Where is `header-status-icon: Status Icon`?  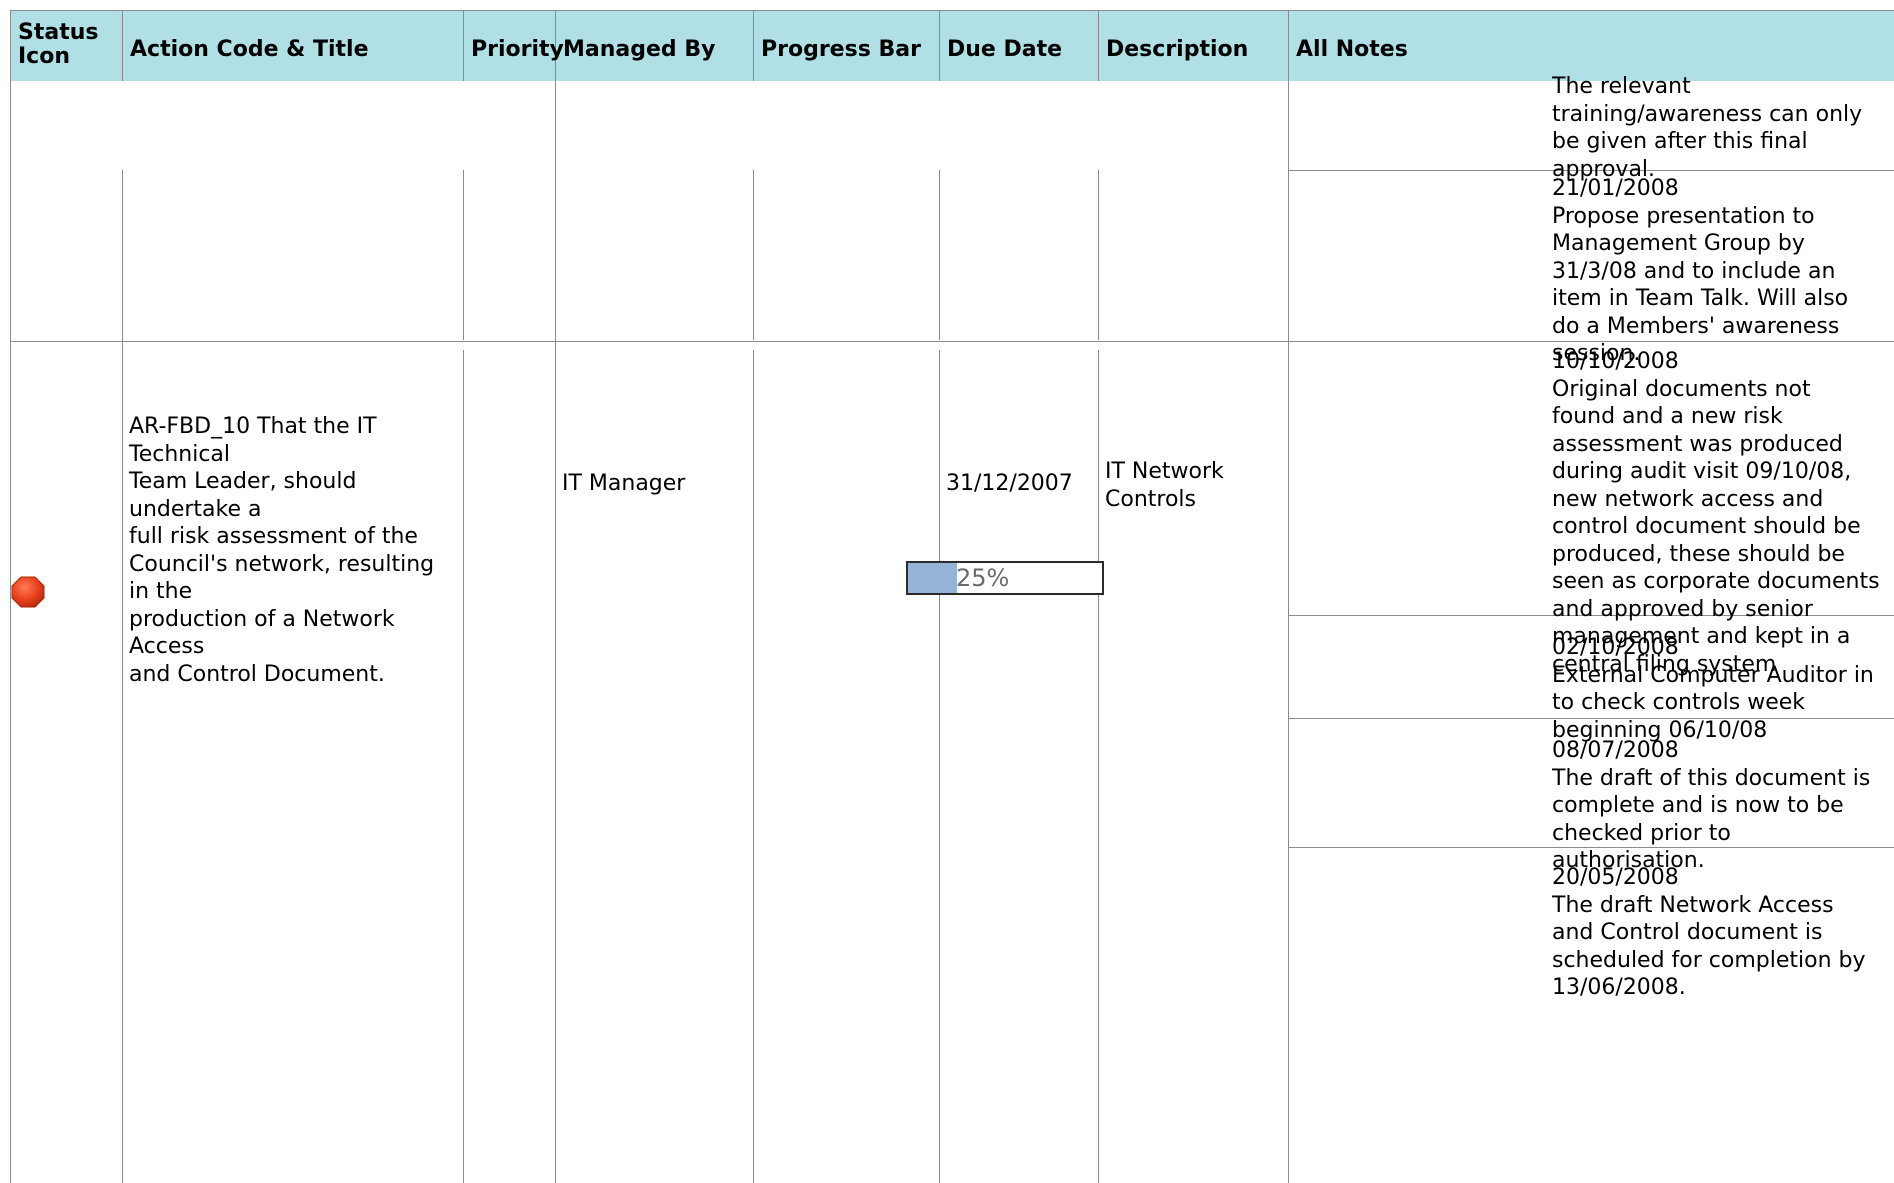 header-status-icon: Status Icon is located at coordinates (67, 46).